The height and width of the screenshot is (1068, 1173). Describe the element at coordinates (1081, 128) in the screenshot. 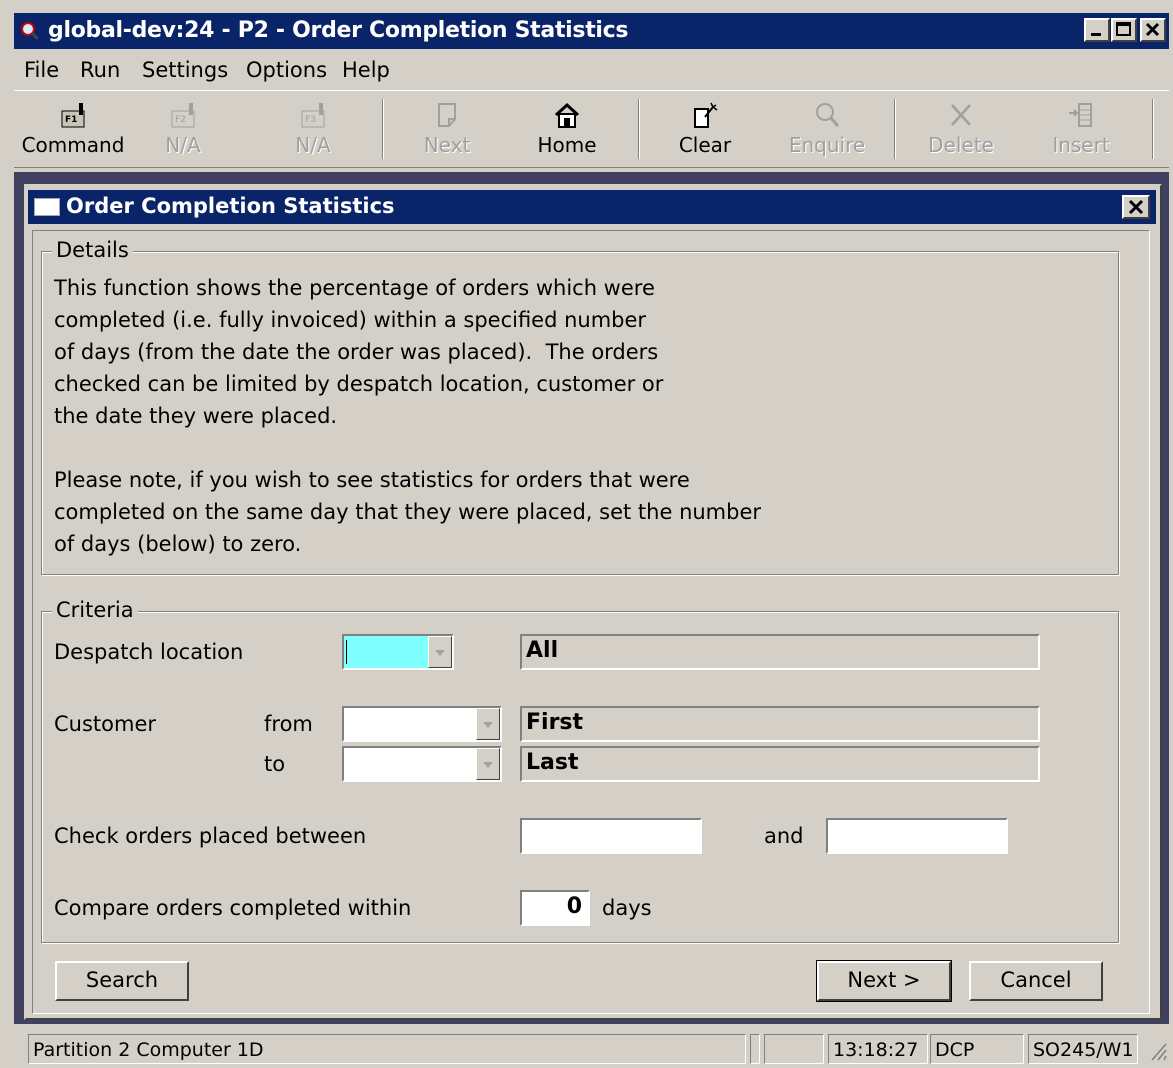

I see `insert-button: Insert` at that location.